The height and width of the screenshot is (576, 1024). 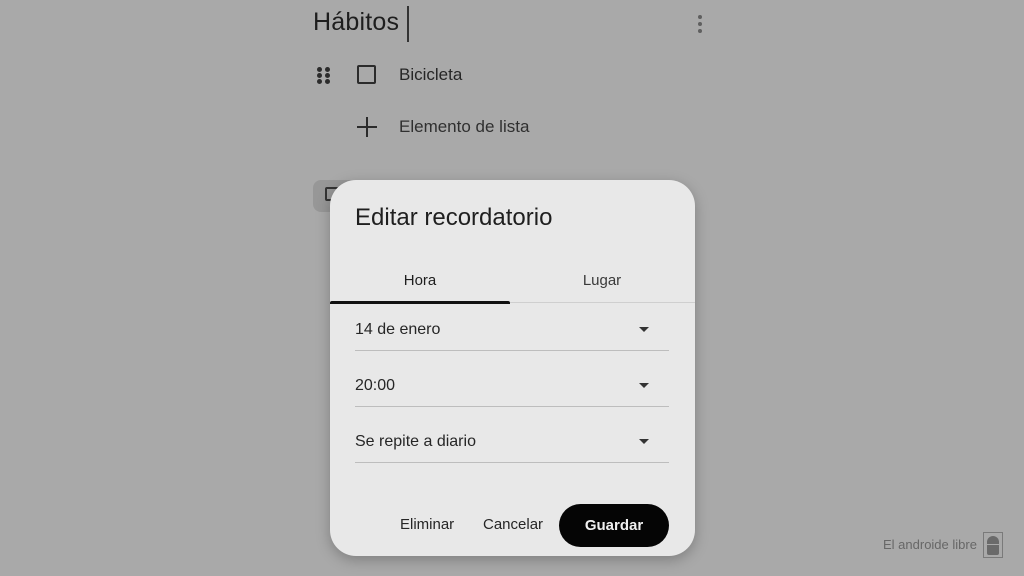 What do you see at coordinates (513, 524) in the screenshot?
I see `cancel-button: Cancelar` at bounding box center [513, 524].